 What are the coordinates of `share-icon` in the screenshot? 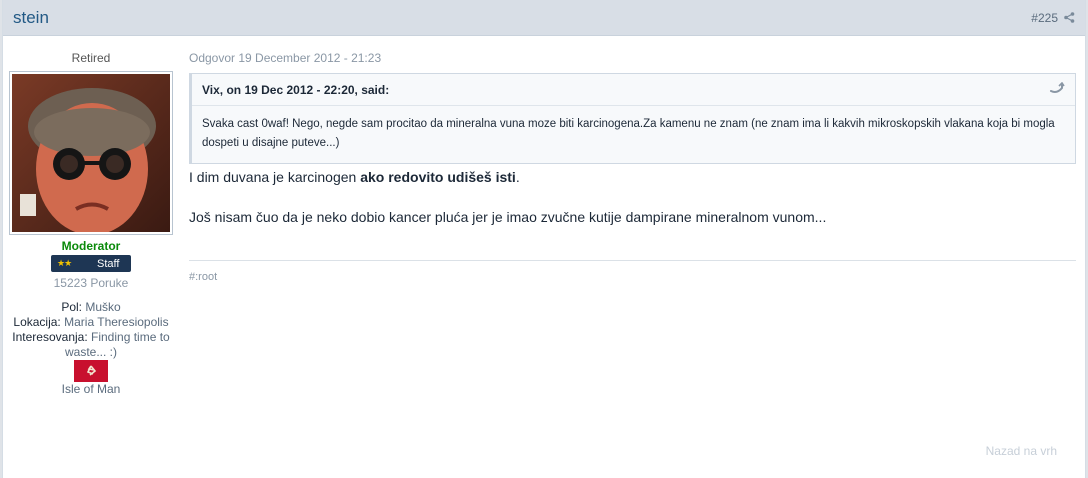 It's located at (1069, 17).